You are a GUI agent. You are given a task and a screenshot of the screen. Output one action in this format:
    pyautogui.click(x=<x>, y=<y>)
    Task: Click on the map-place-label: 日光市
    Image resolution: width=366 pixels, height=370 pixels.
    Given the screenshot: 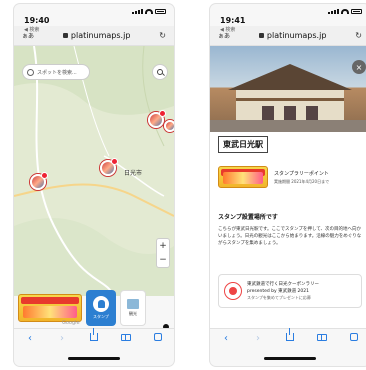 What is the action you would take?
    pyautogui.click(x=133, y=173)
    